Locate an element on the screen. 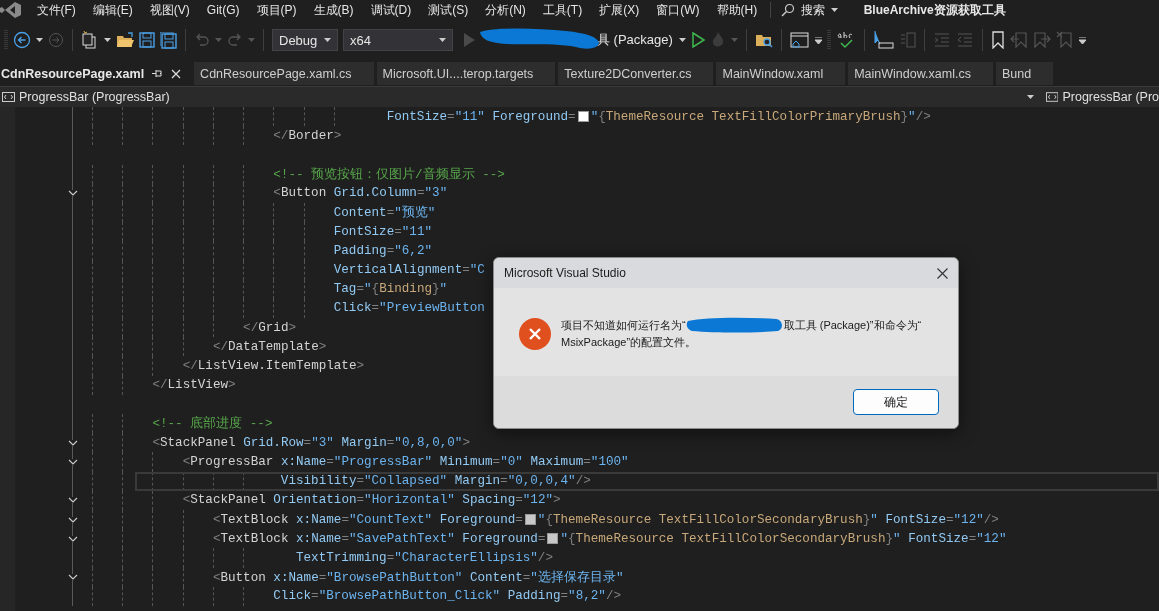 The image size is (1159, 611). tab-label: CdnResourcePage.xaml is located at coordinates (73, 73).